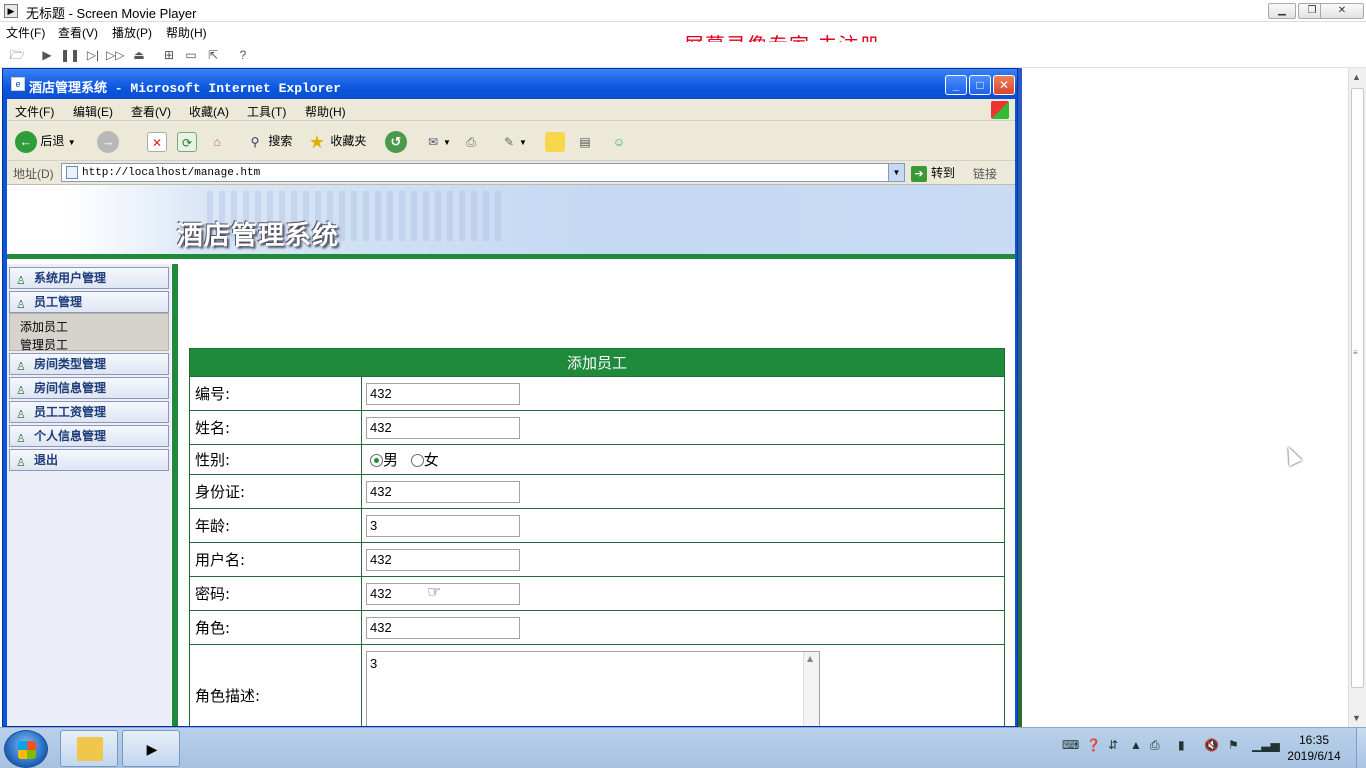 This screenshot has height=768, width=1366. Describe the element at coordinates (810, 658) in the screenshot. I see `textarea-scroll-up-icon: ▲` at that location.